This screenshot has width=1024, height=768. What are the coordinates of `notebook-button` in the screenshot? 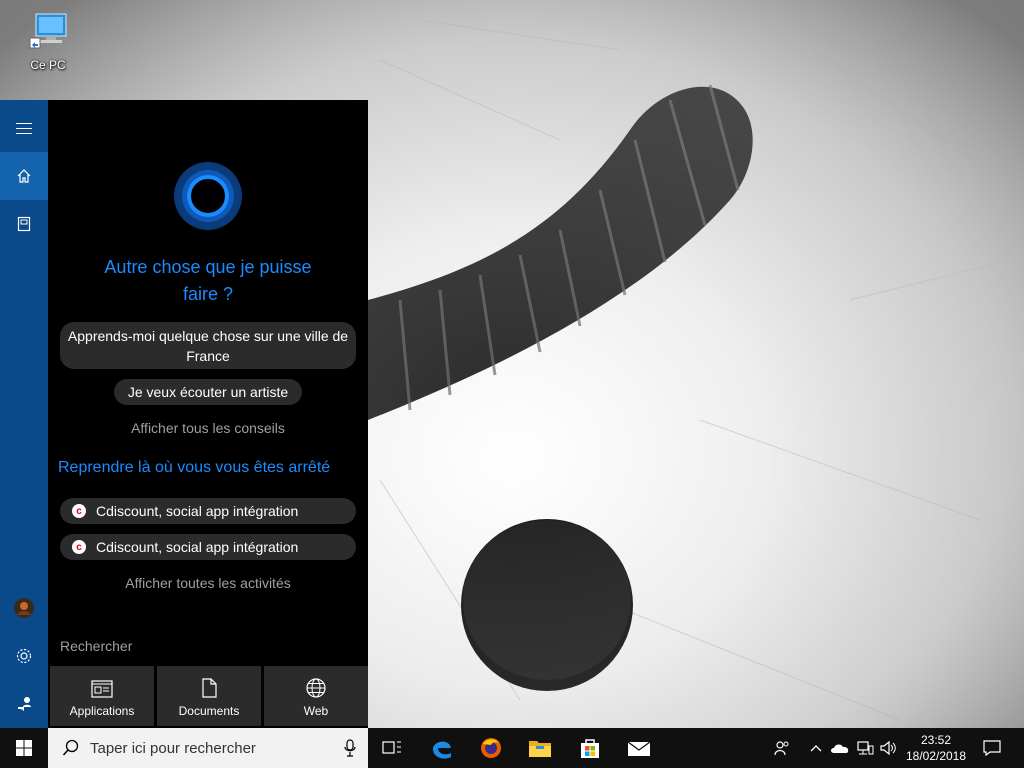 It's located at (24, 224).